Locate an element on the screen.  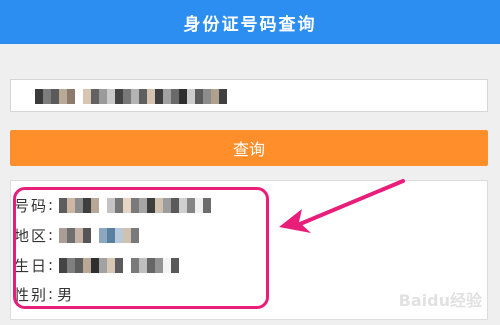
page-title: 身份证号码查询 is located at coordinates (250, 24).